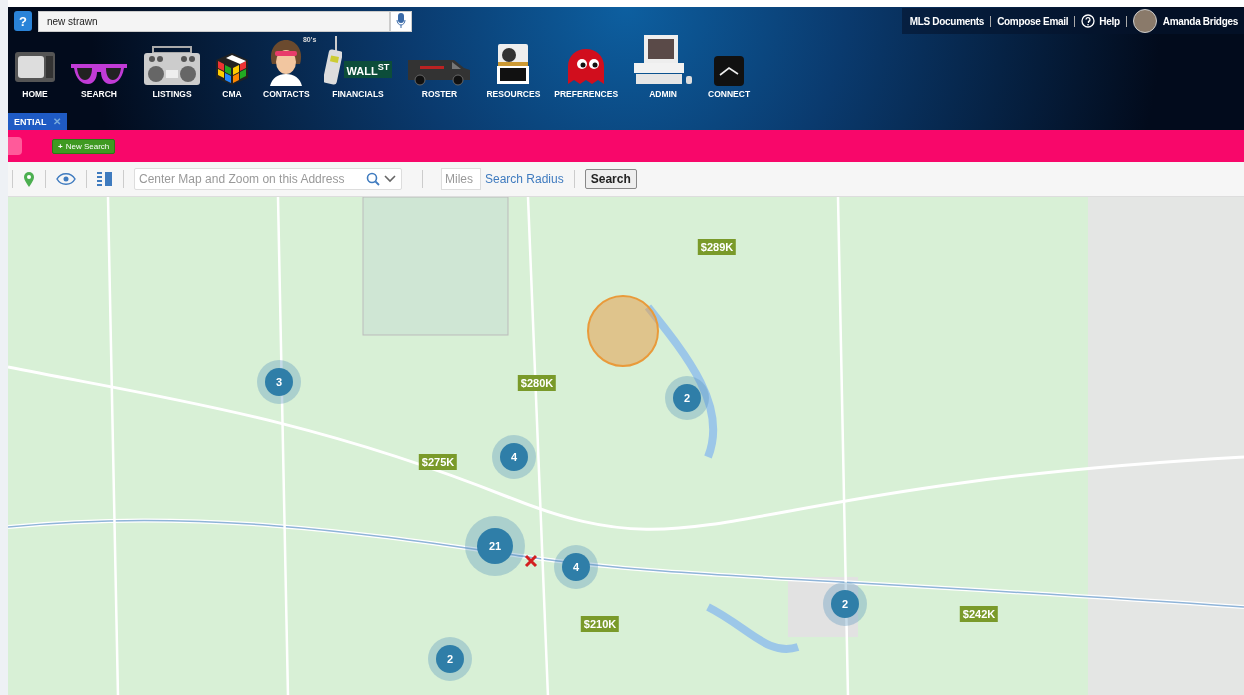  I want to click on close-marker-icon, so click(531, 561).